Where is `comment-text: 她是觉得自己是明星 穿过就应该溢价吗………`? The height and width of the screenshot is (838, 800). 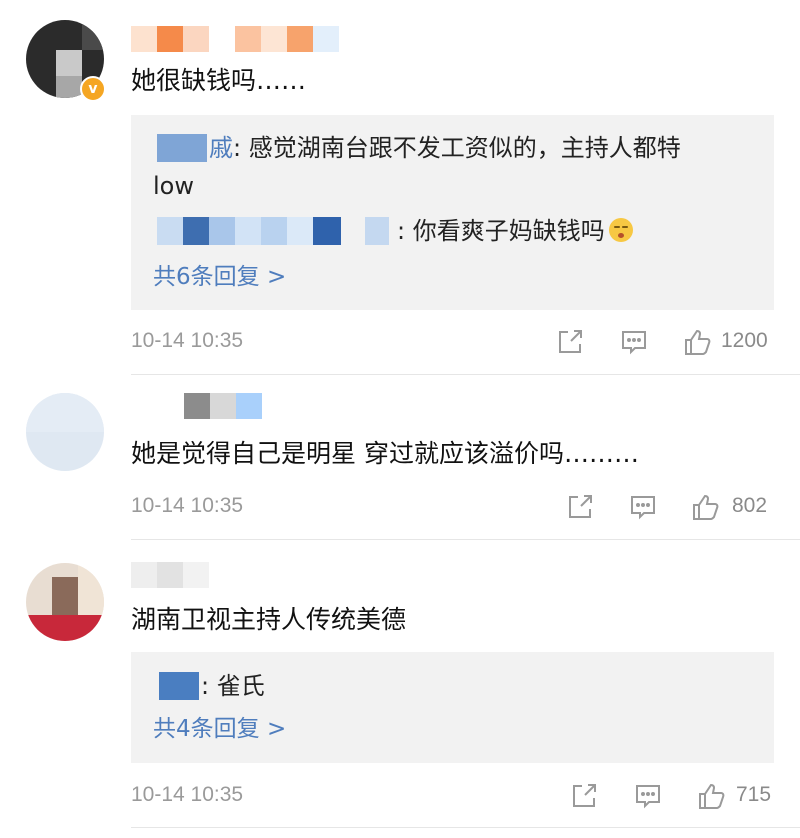
comment-text: 她是觉得自己是明星 穿过就应该溢价吗……… is located at coordinates (385, 453).